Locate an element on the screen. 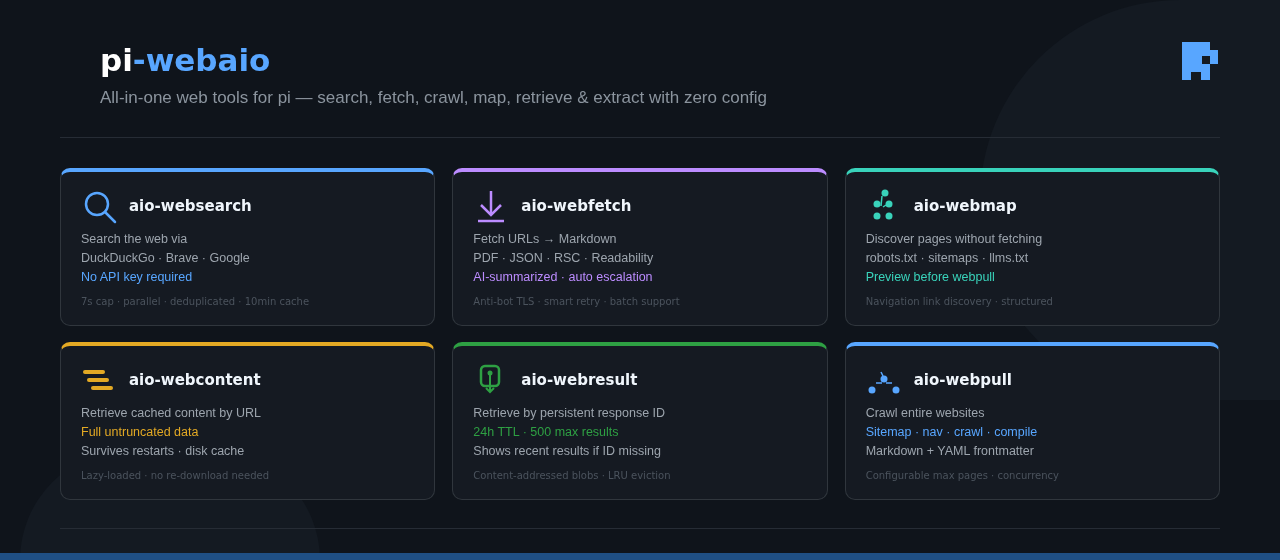 The width and height of the screenshot is (1280, 560). highlight-text: 24h TTL · 500 max results is located at coordinates (546, 432).